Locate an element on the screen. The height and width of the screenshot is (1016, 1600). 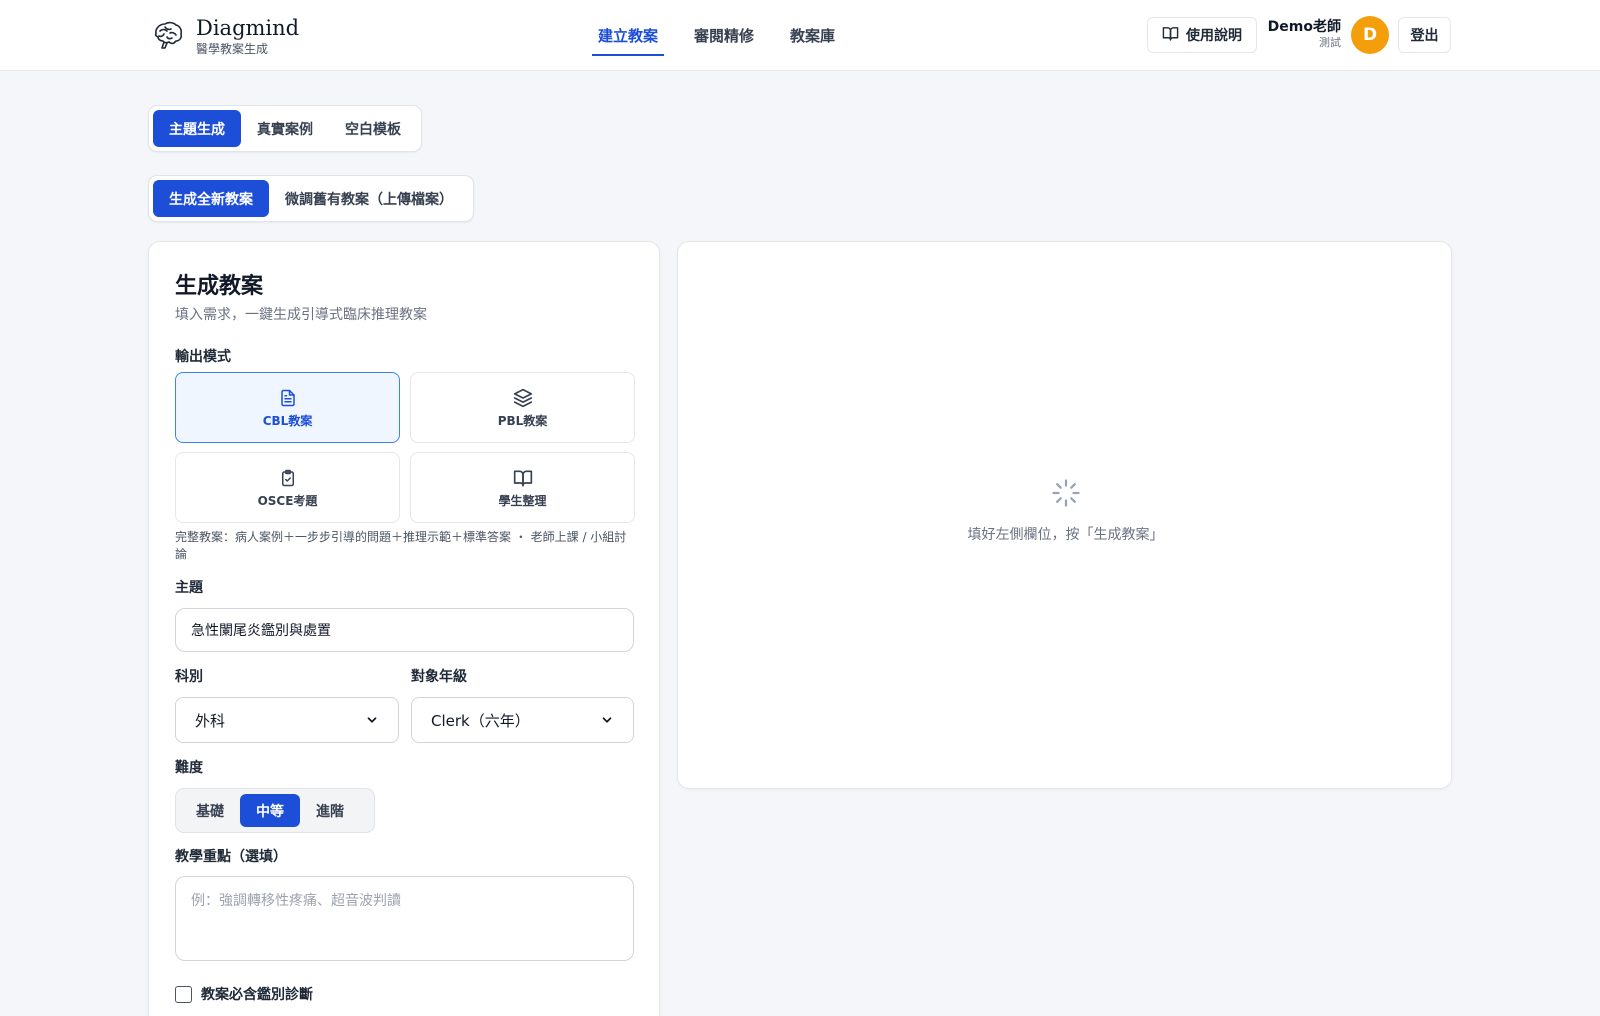
department-label: 科別 is located at coordinates (189, 677).